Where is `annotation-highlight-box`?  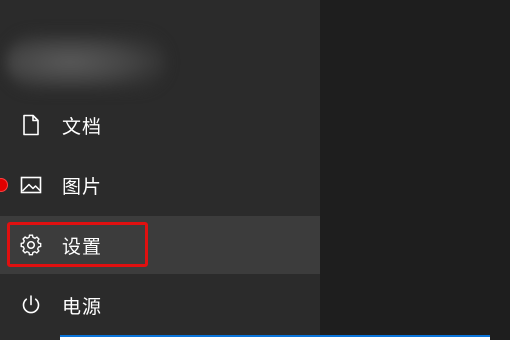 annotation-highlight-box is located at coordinates (77, 244).